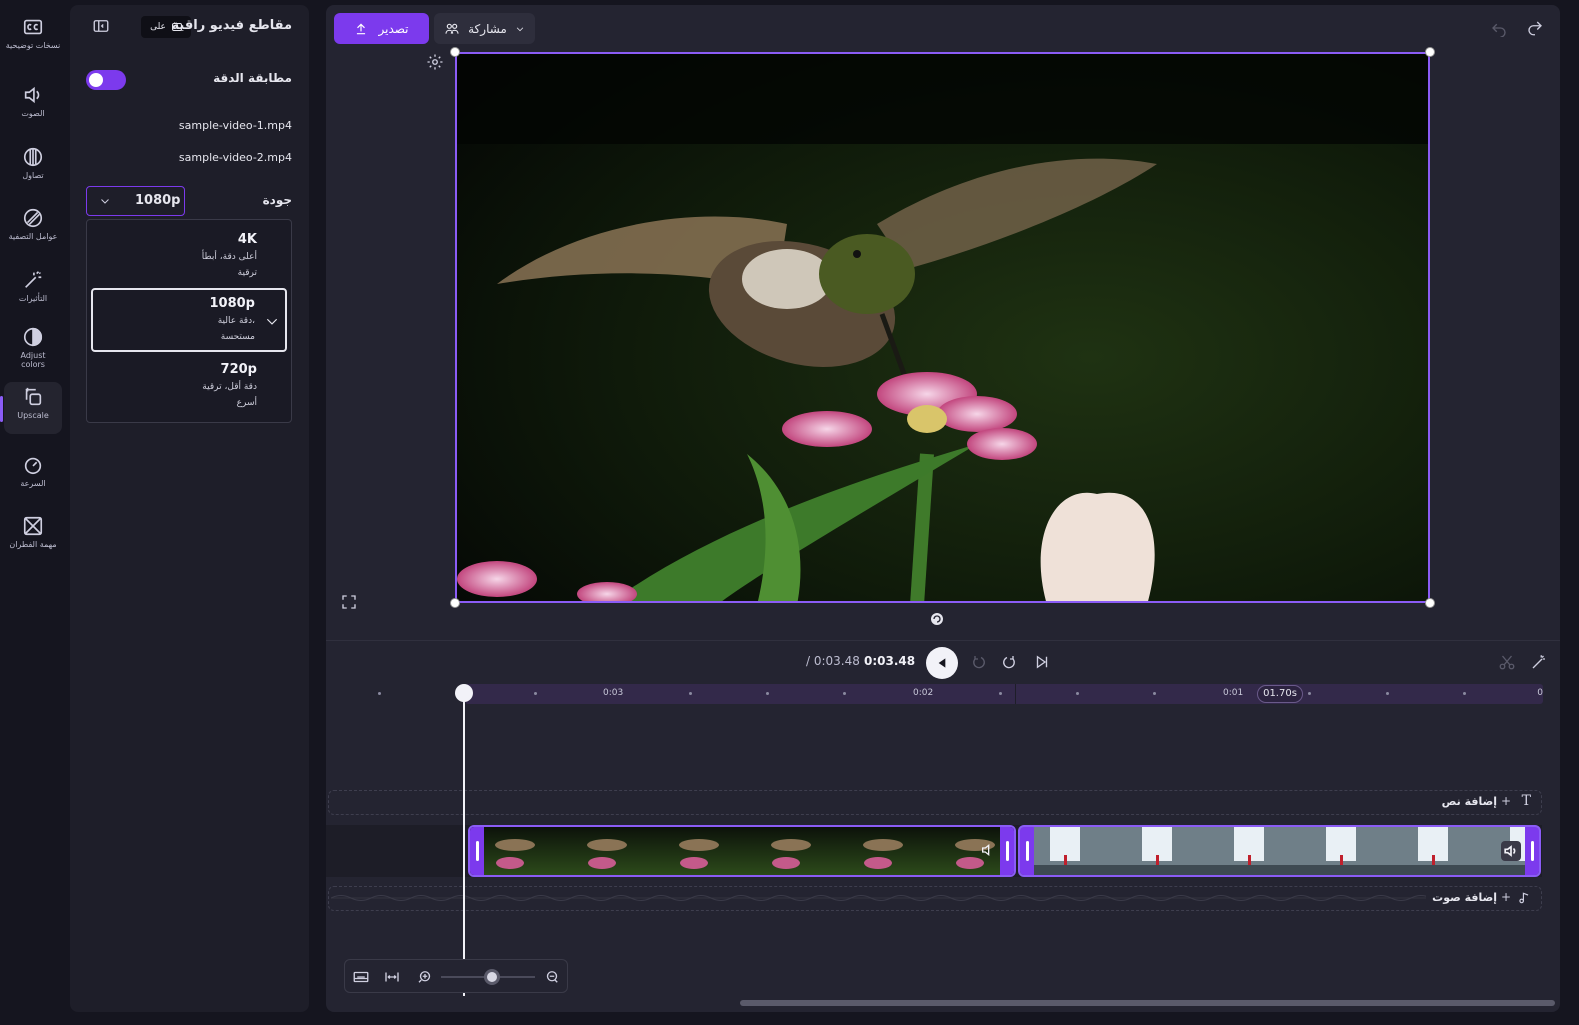  I want to click on upload-icon, so click(361, 28).